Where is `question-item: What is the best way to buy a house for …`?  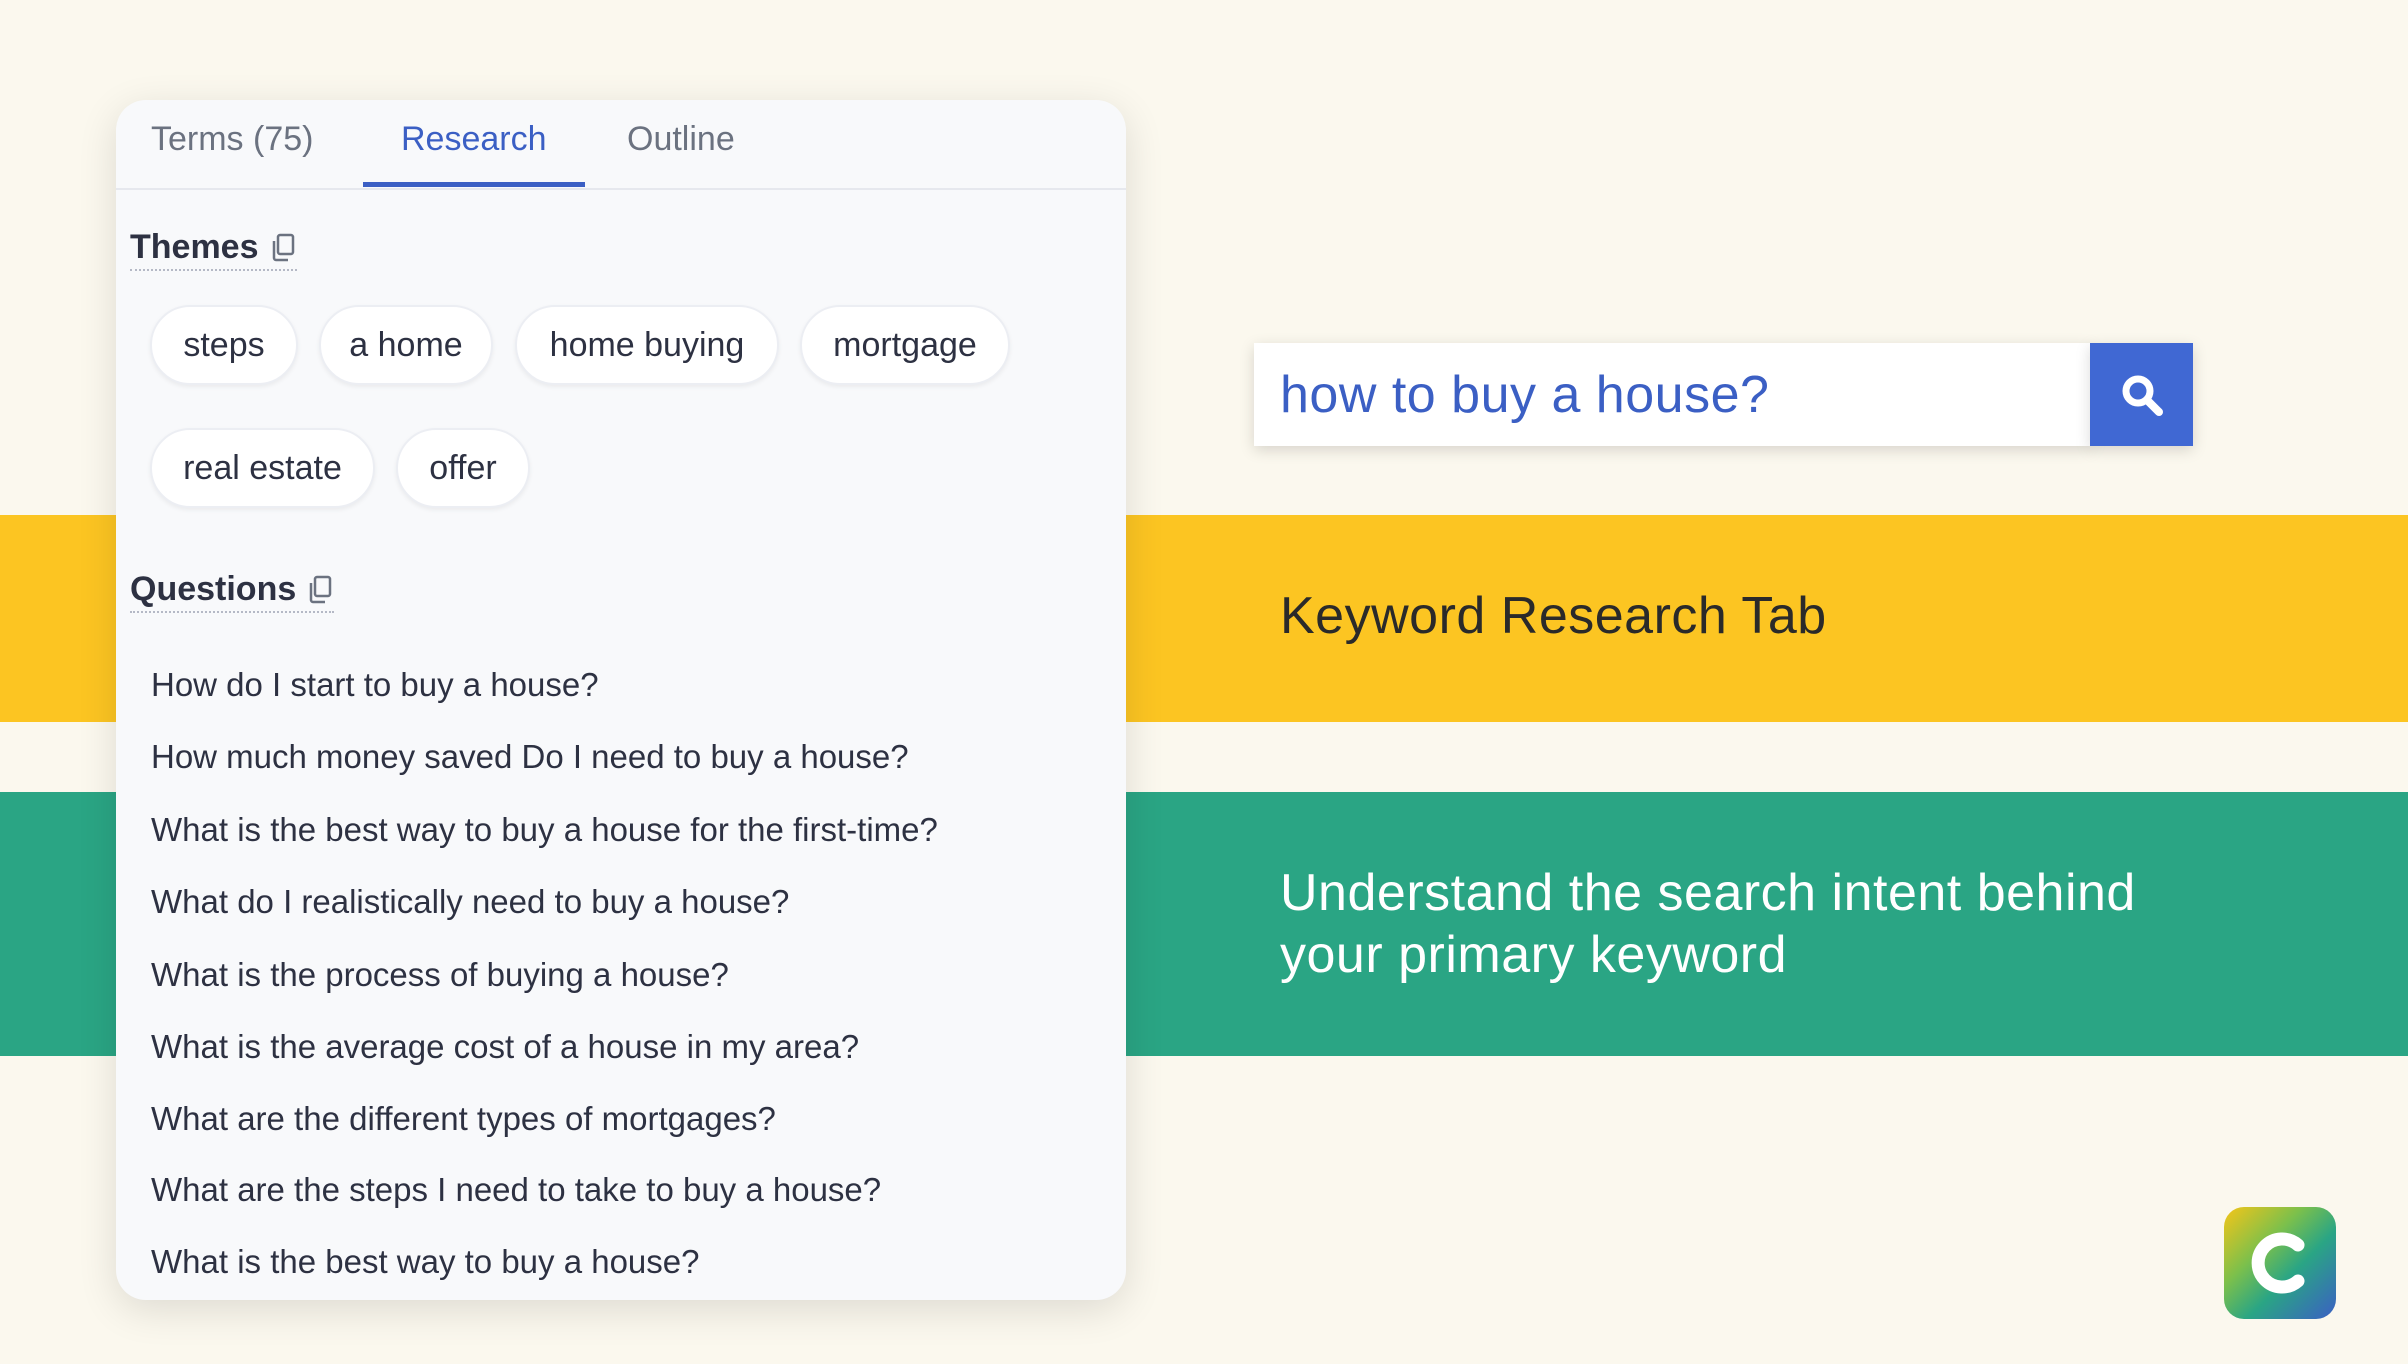
question-item: What is the best way to buy a house for … is located at coordinates (544, 830).